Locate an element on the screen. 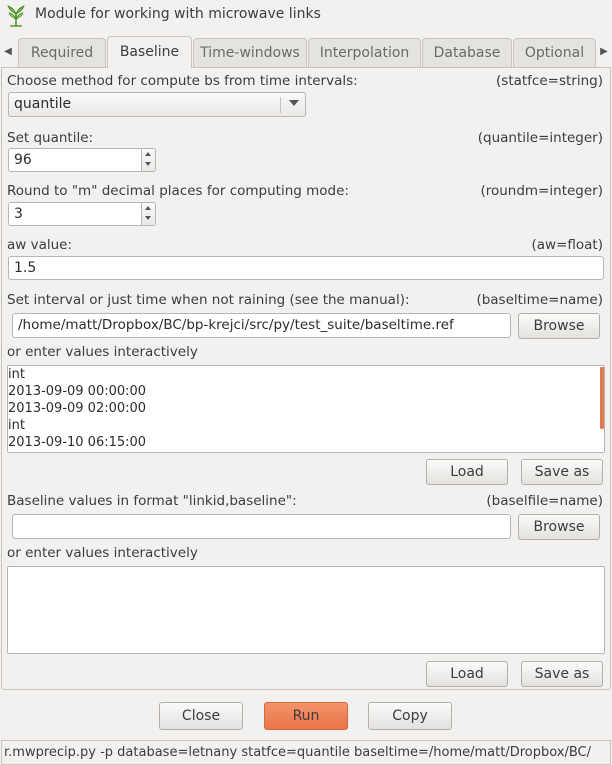 The image size is (612, 765). quantile-key: (quantile=integer) is located at coordinates (540, 138).